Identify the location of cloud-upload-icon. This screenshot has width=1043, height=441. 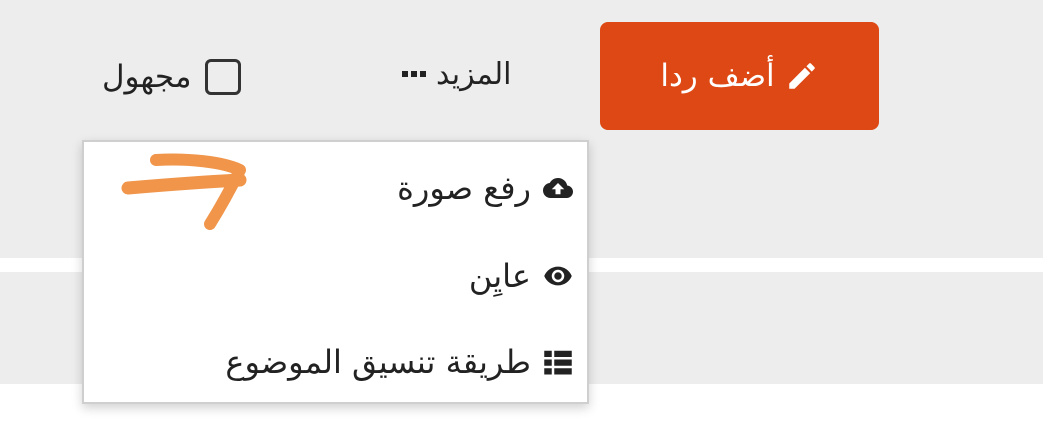
(558, 188).